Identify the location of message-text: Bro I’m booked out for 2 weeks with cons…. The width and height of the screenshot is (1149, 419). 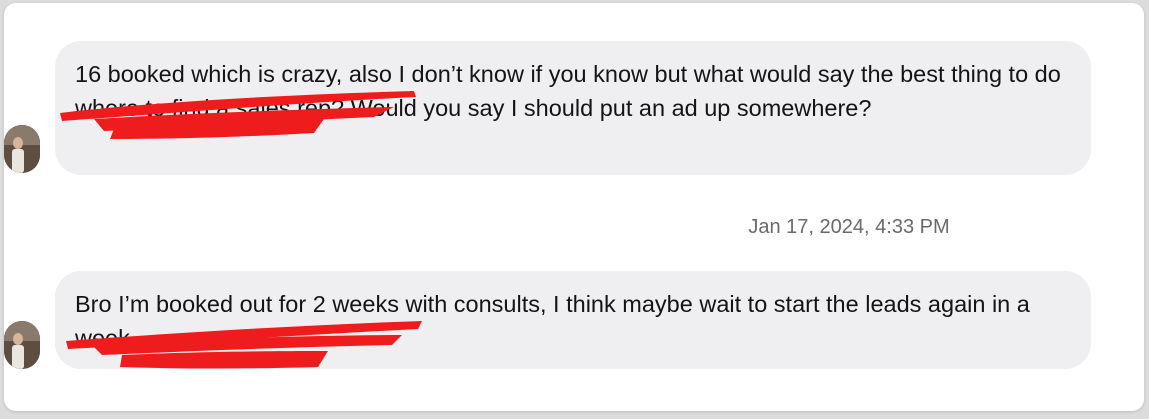
(556, 321).